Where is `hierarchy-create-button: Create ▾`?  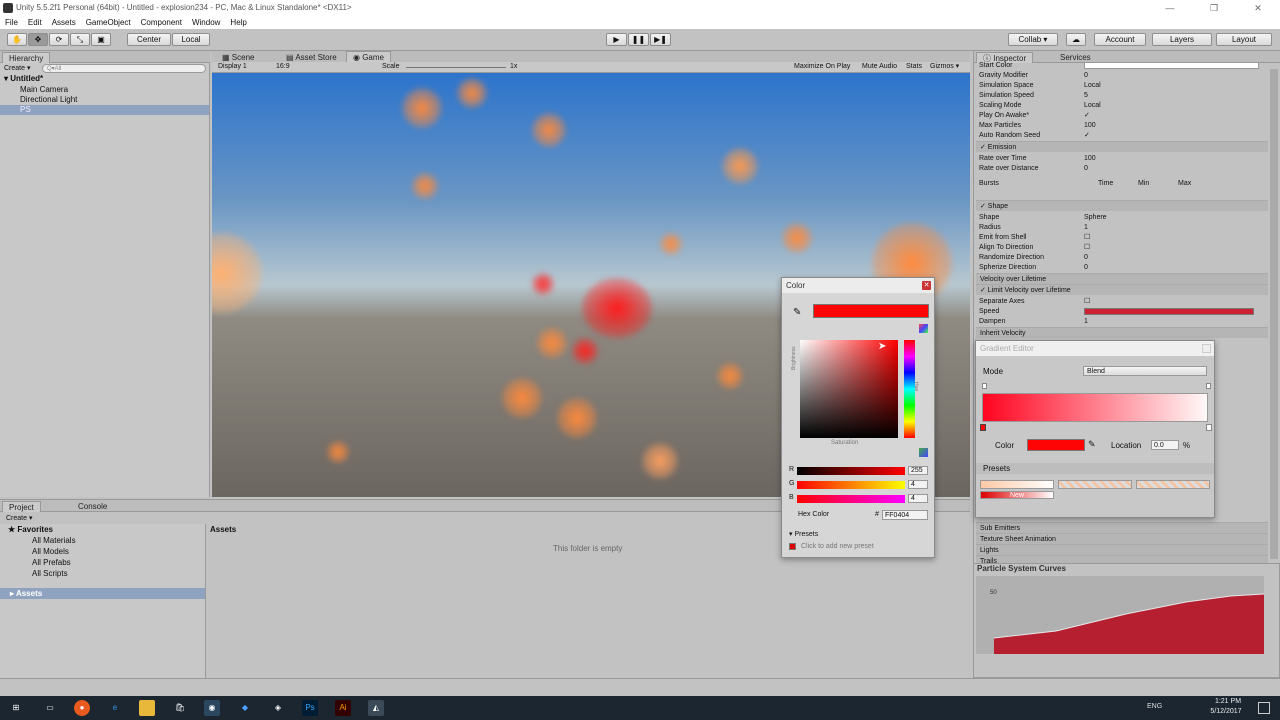
hierarchy-create-button: Create ▾ is located at coordinates (17, 68).